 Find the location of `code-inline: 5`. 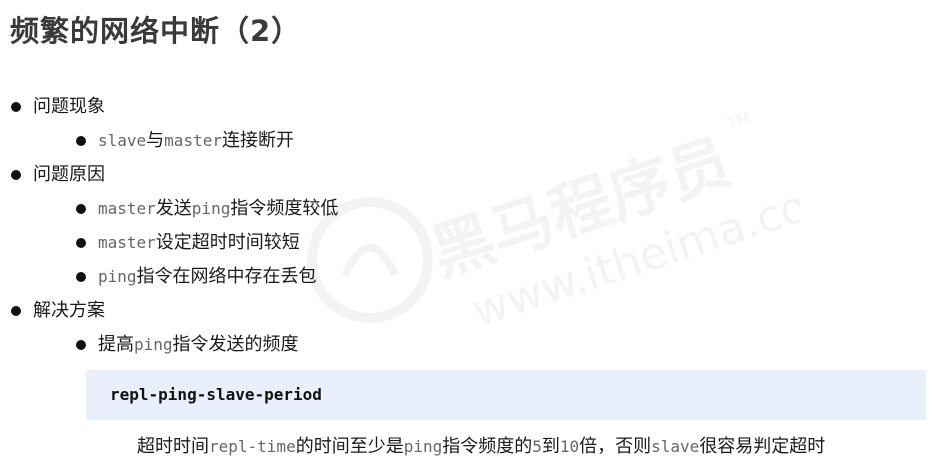

code-inline: 5 is located at coordinates (537, 446).